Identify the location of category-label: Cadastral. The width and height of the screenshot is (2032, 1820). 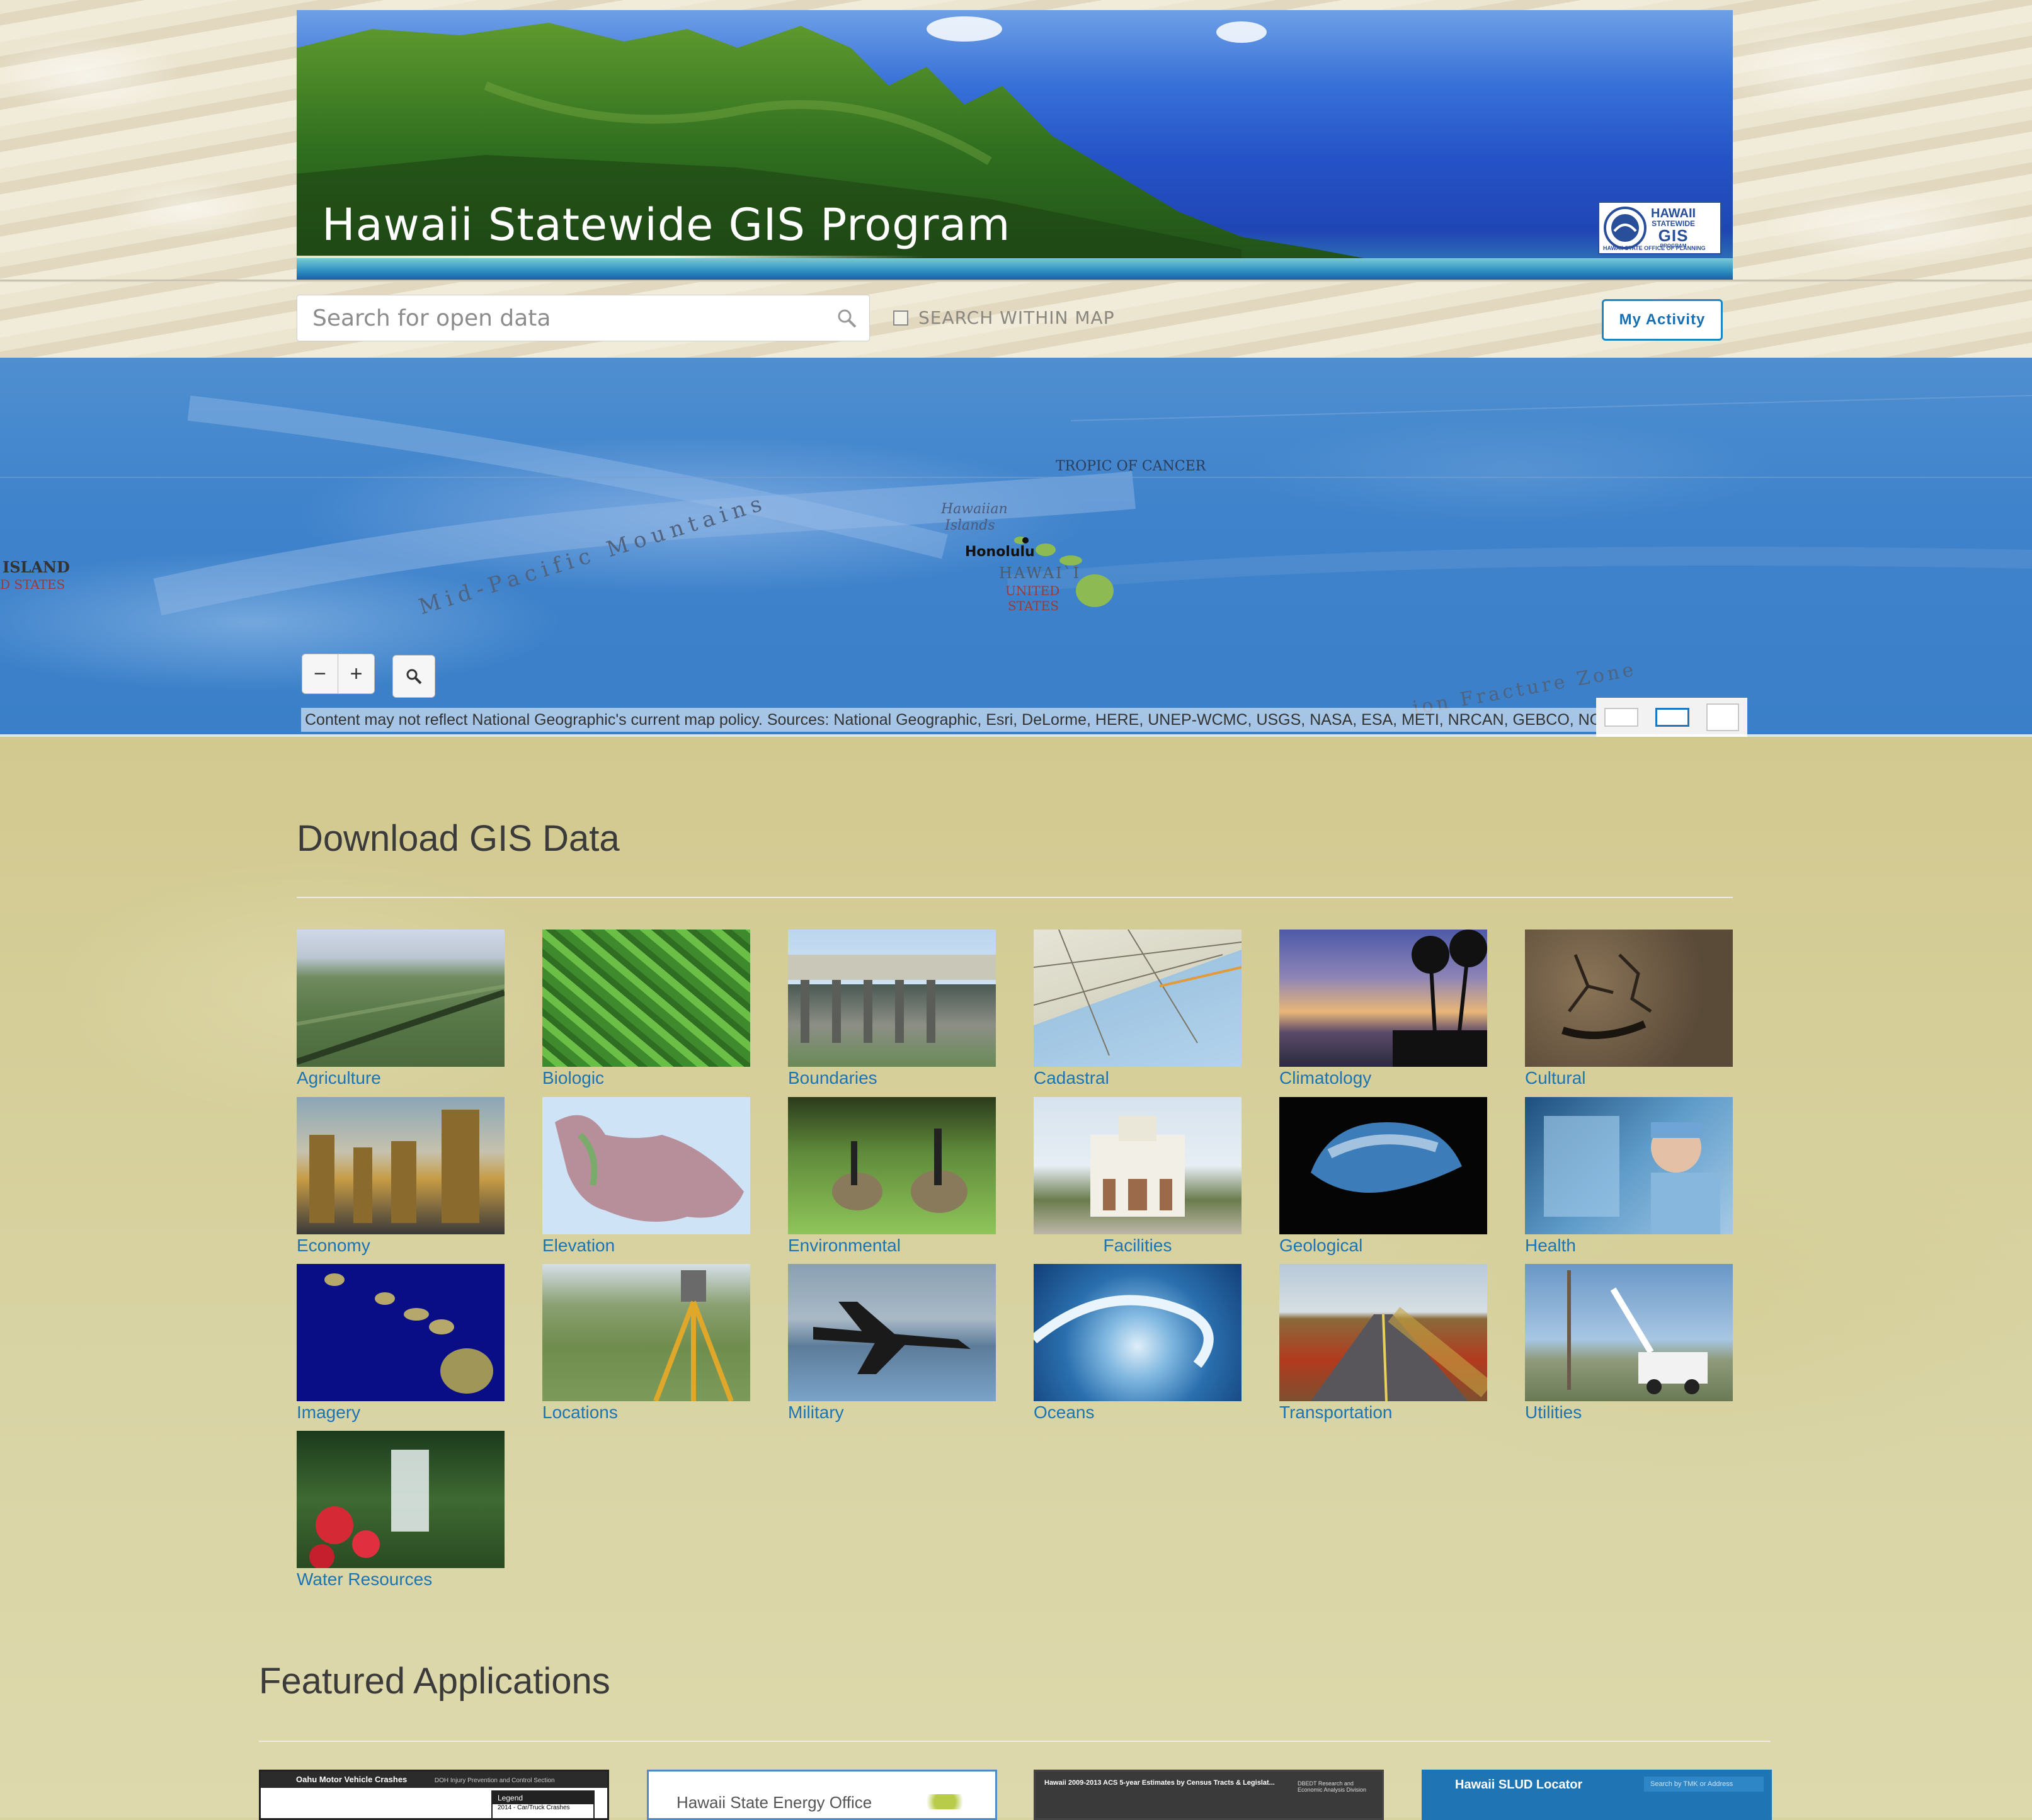
(1071, 1078).